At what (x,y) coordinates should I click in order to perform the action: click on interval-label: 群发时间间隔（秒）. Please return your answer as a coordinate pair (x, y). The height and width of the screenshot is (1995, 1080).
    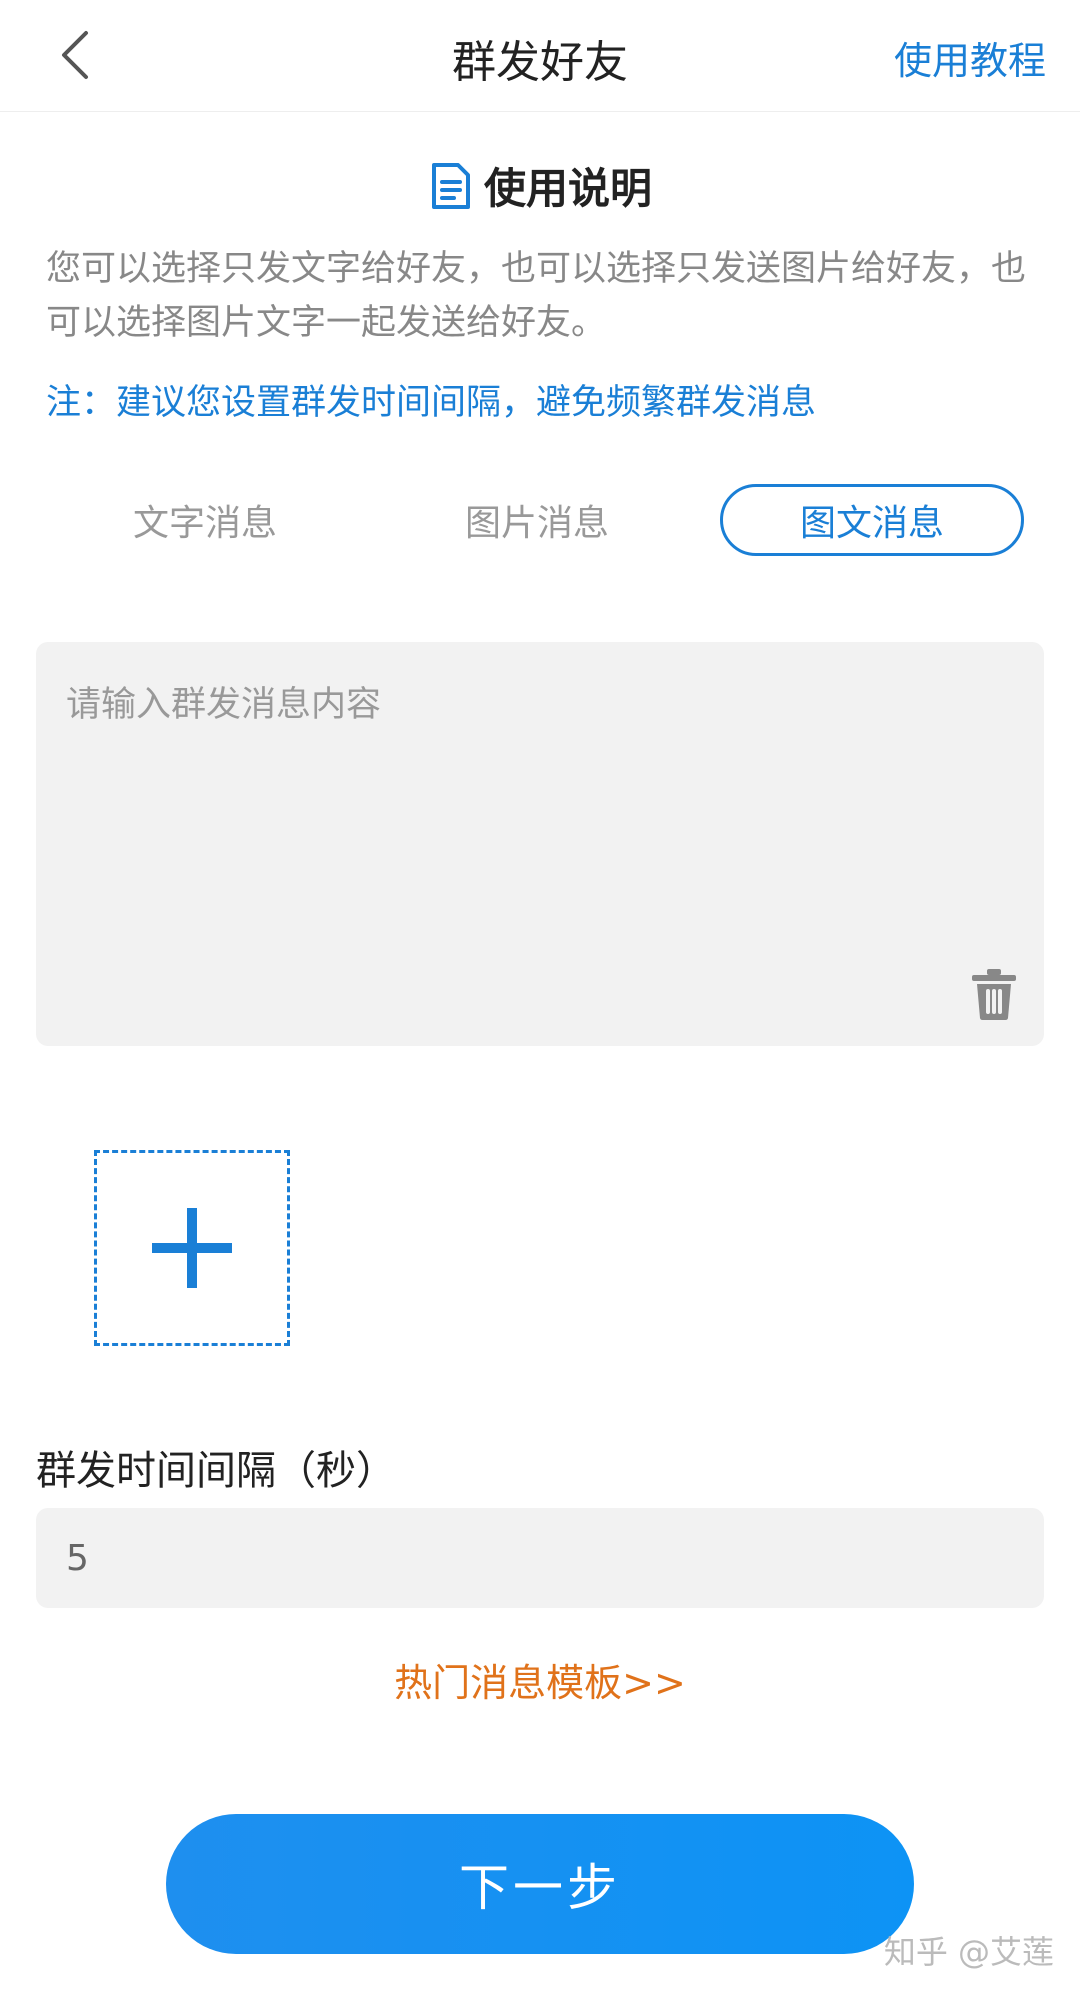
    Looking at the image, I should click on (216, 1471).